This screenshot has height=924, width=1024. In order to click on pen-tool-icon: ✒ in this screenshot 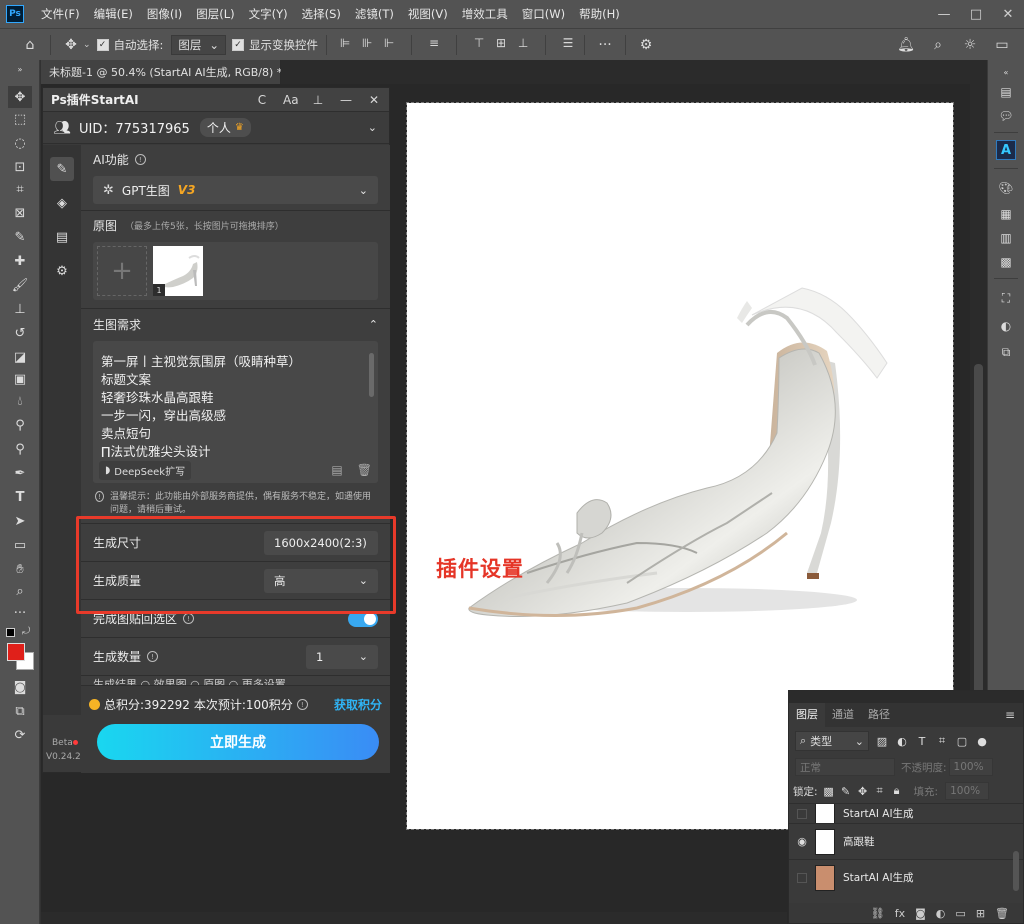, I will do `click(20, 473)`.